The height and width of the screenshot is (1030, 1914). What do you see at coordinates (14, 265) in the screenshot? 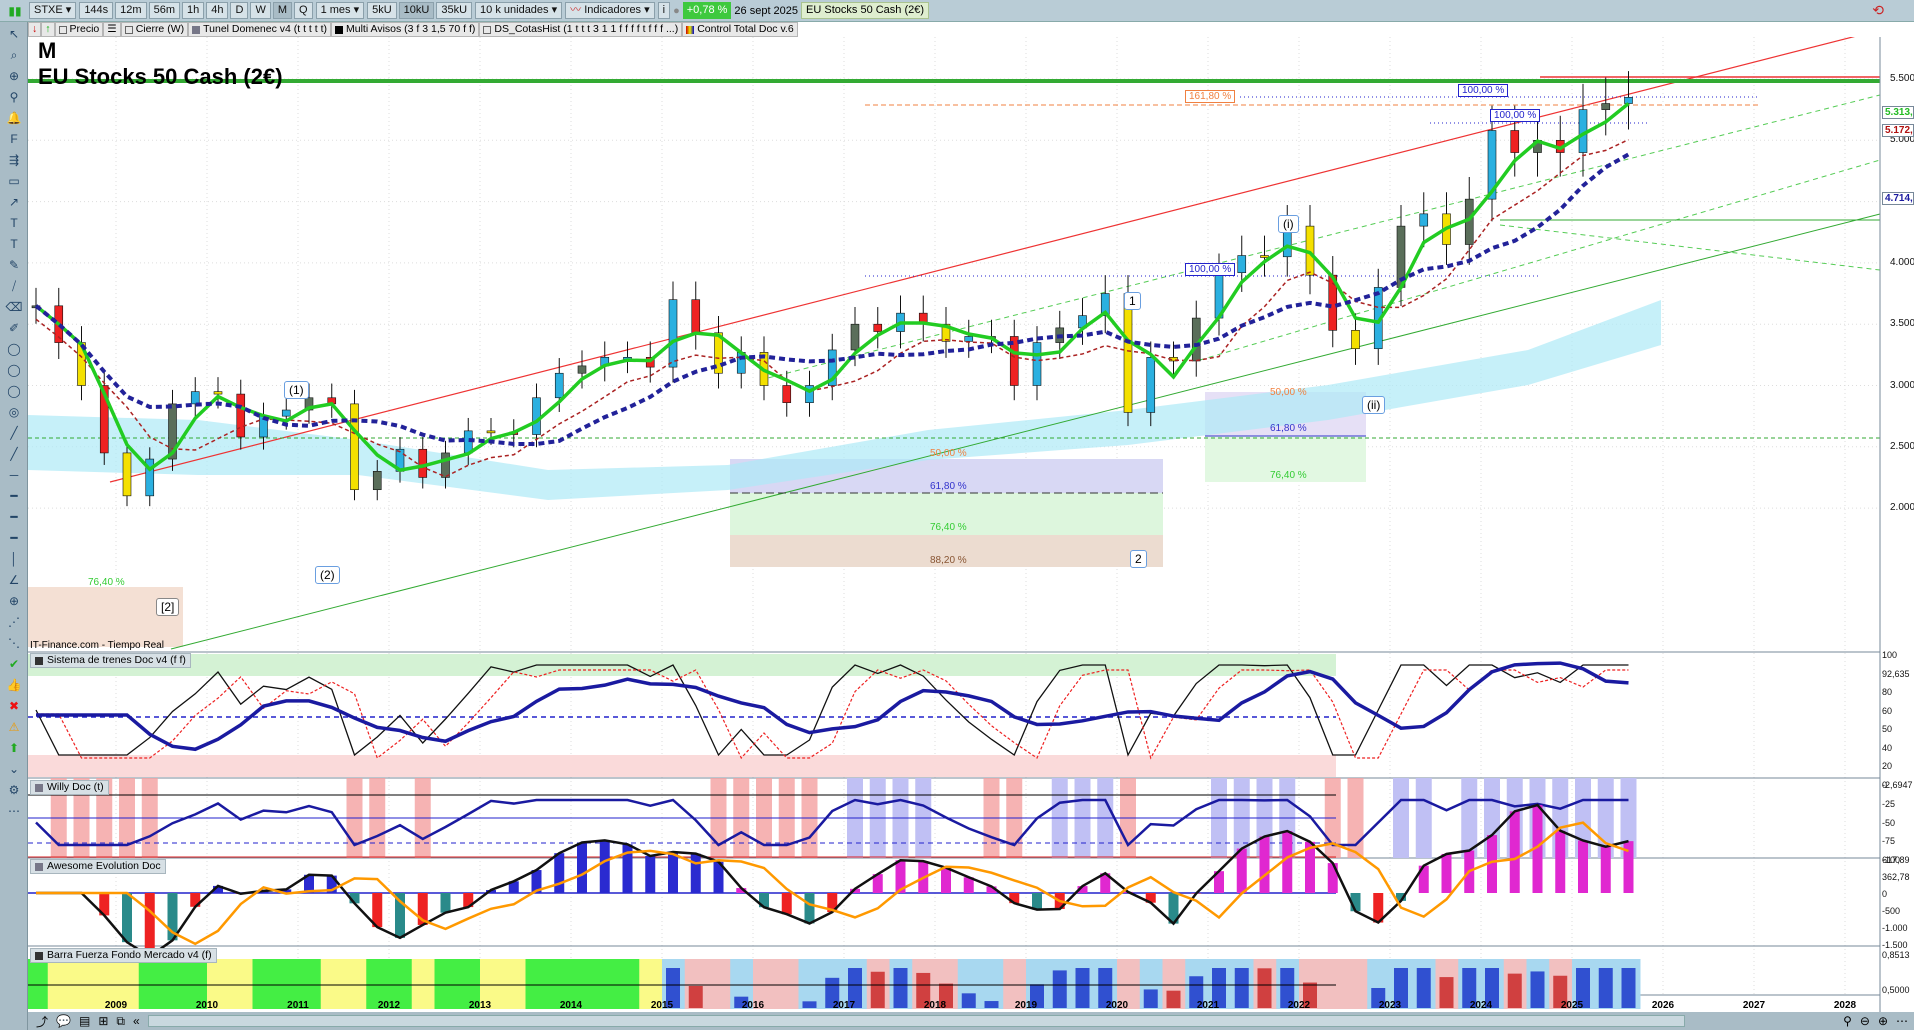
I see `brush-tool-icon: ✎` at bounding box center [14, 265].